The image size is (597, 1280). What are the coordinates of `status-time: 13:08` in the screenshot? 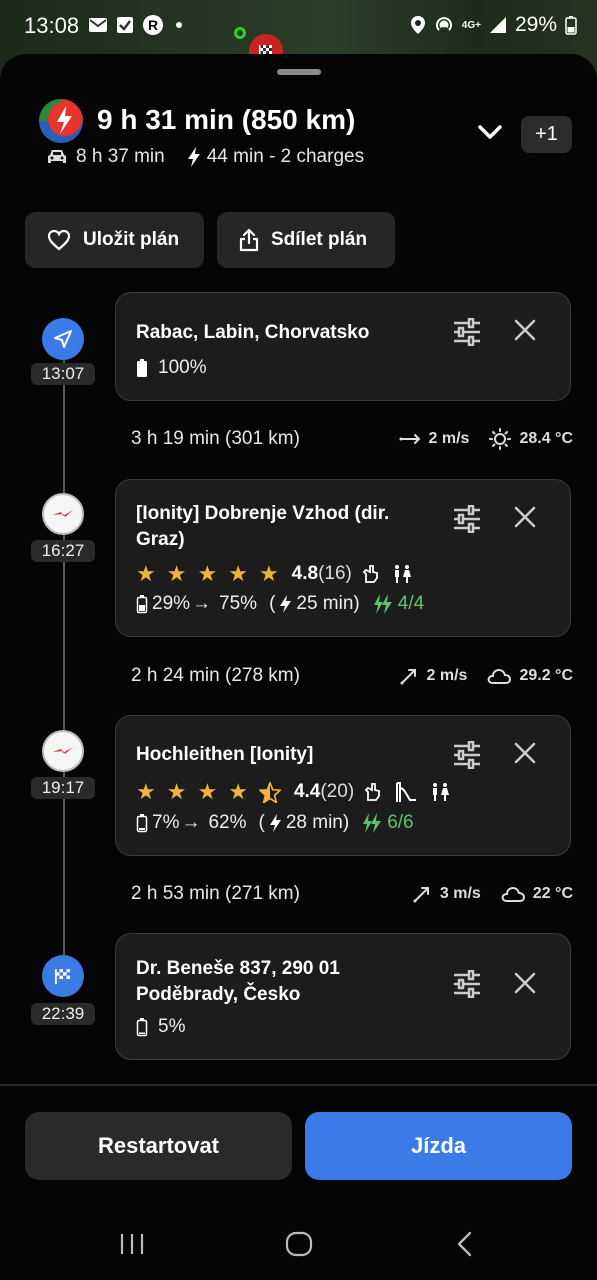 It's located at (52, 25).